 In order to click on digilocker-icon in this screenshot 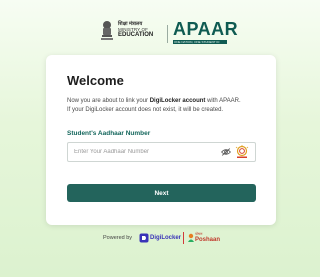, I will do `click(144, 238)`.